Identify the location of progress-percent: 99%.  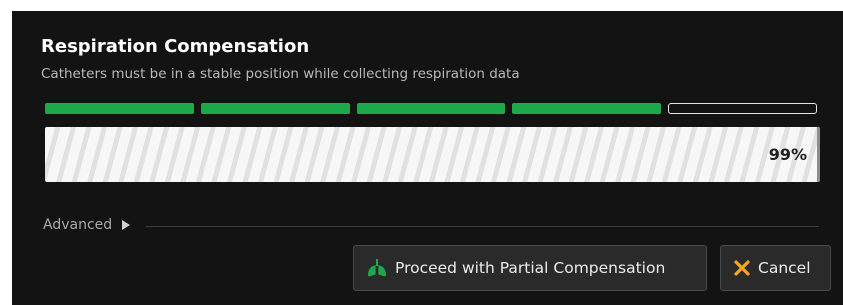
(787, 154).